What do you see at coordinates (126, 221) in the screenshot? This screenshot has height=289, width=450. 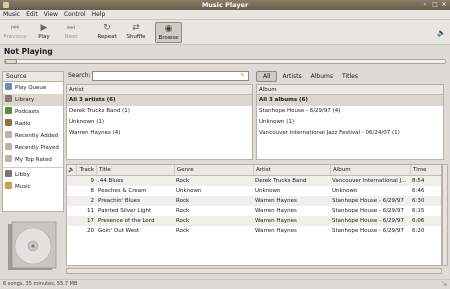 I see `cell-title: Presence of the Lord` at bounding box center [126, 221].